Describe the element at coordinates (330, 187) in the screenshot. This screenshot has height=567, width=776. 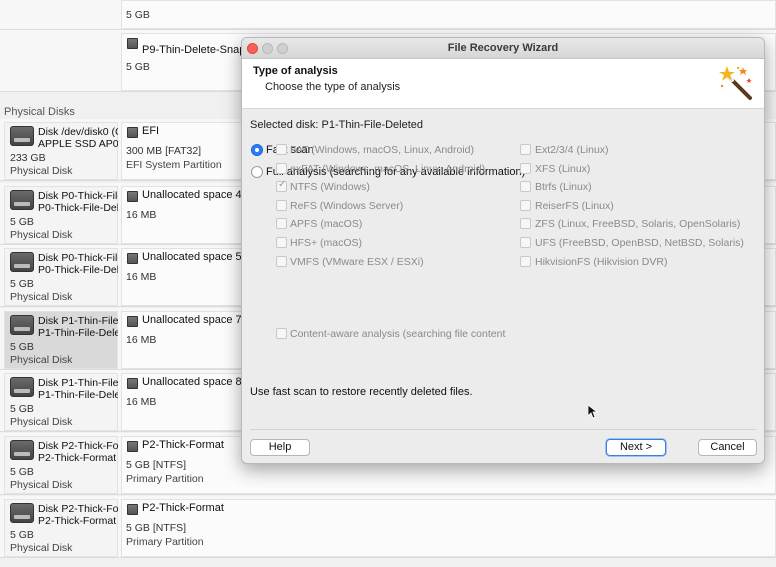
I see `filesystem-label: NTFS (Windows)` at that location.